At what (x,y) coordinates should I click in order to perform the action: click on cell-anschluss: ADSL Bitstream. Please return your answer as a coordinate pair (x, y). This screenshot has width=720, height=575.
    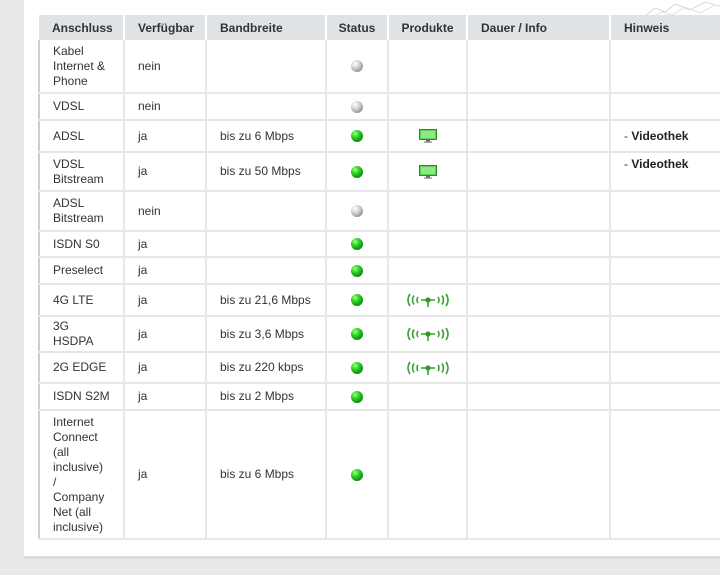
    Looking at the image, I should click on (81, 211).